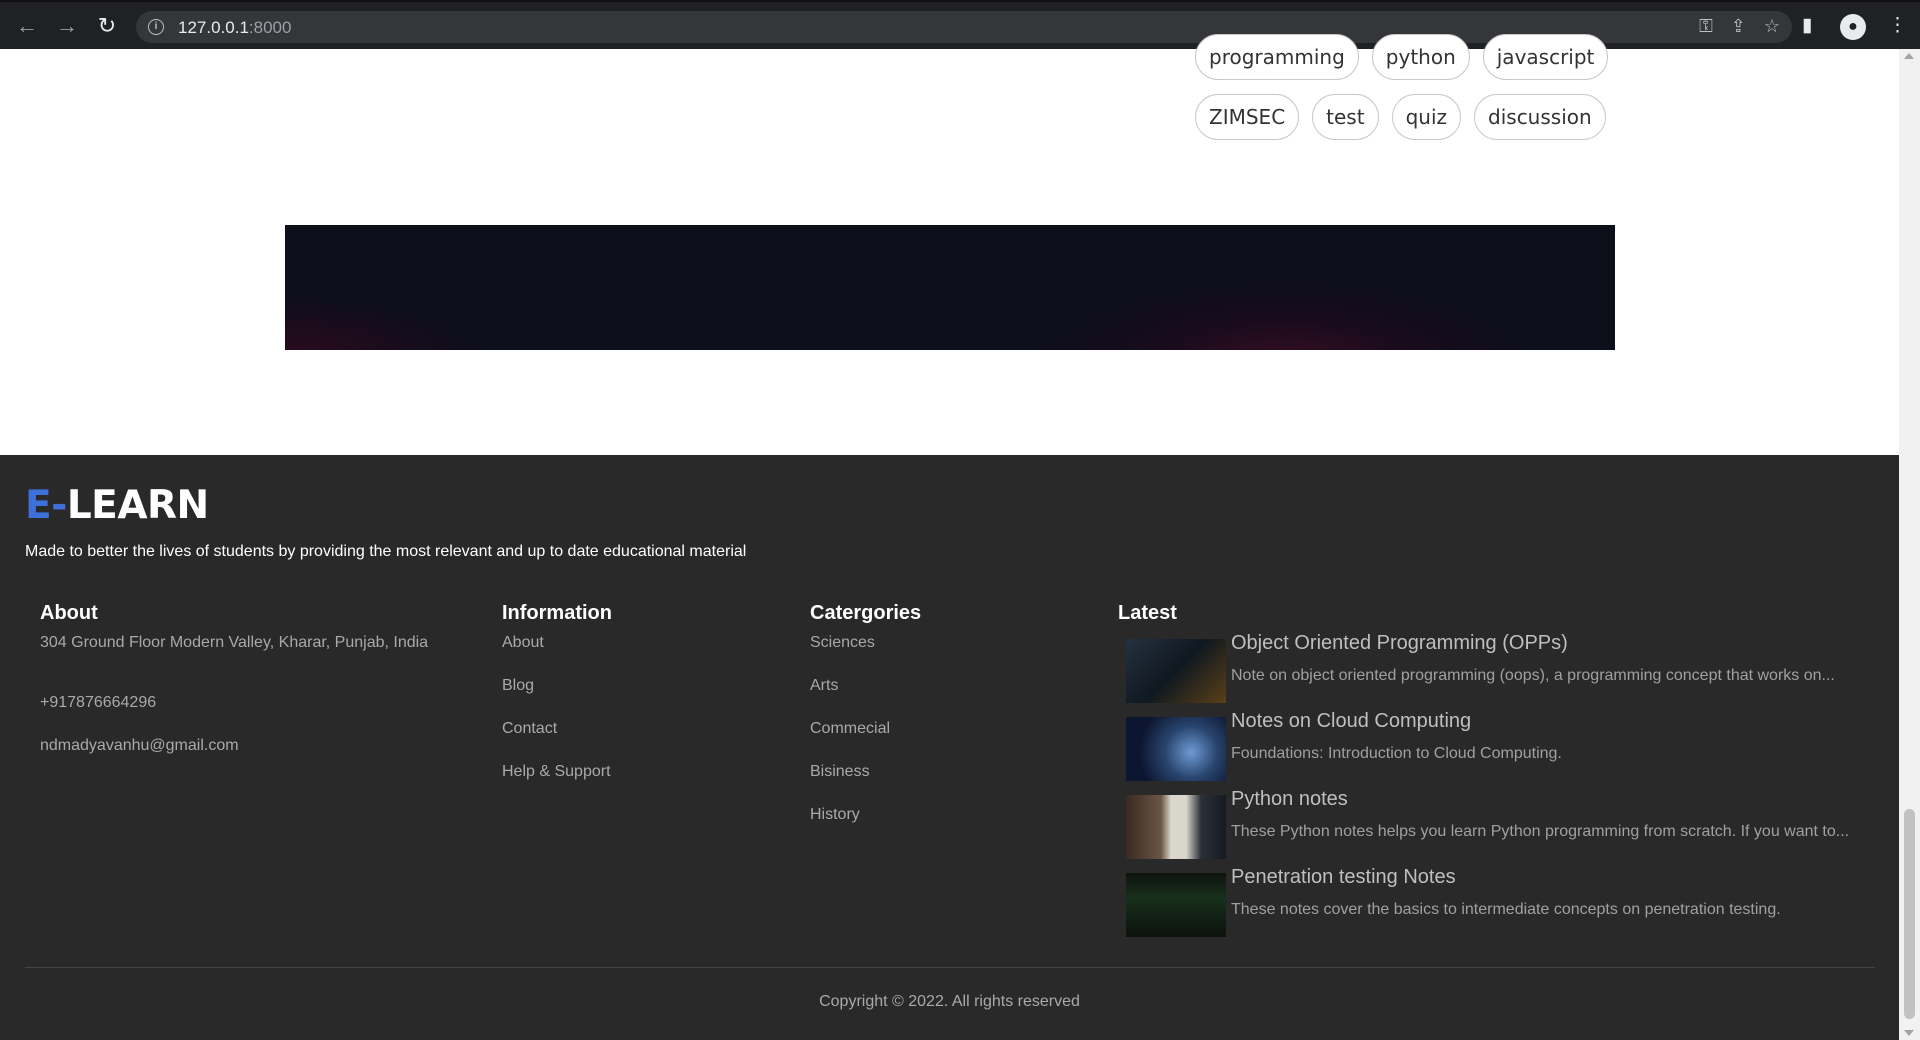 The width and height of the screenshot is (1920, 1040). What do you see at coordinates (1351, 721) in the screenshot?
I see `post-title: Notes on Cloud Computing` at bounding box center [1351, 721].